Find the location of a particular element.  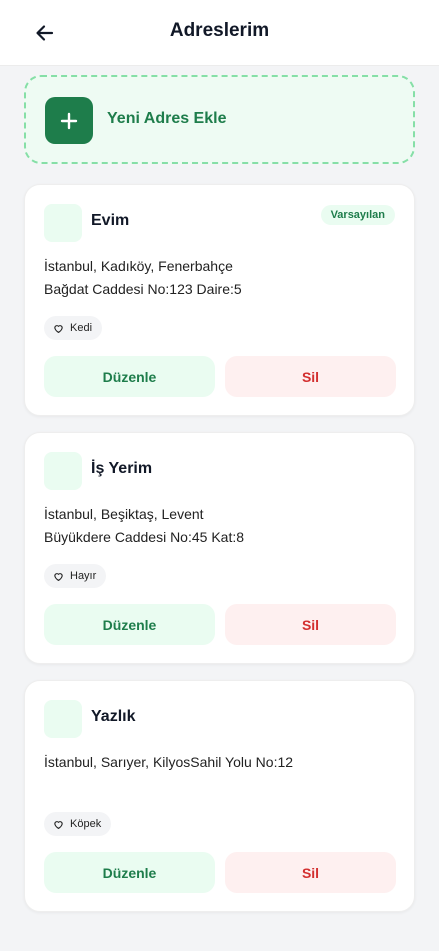

plus-icon is located at coordinates (69, 120).